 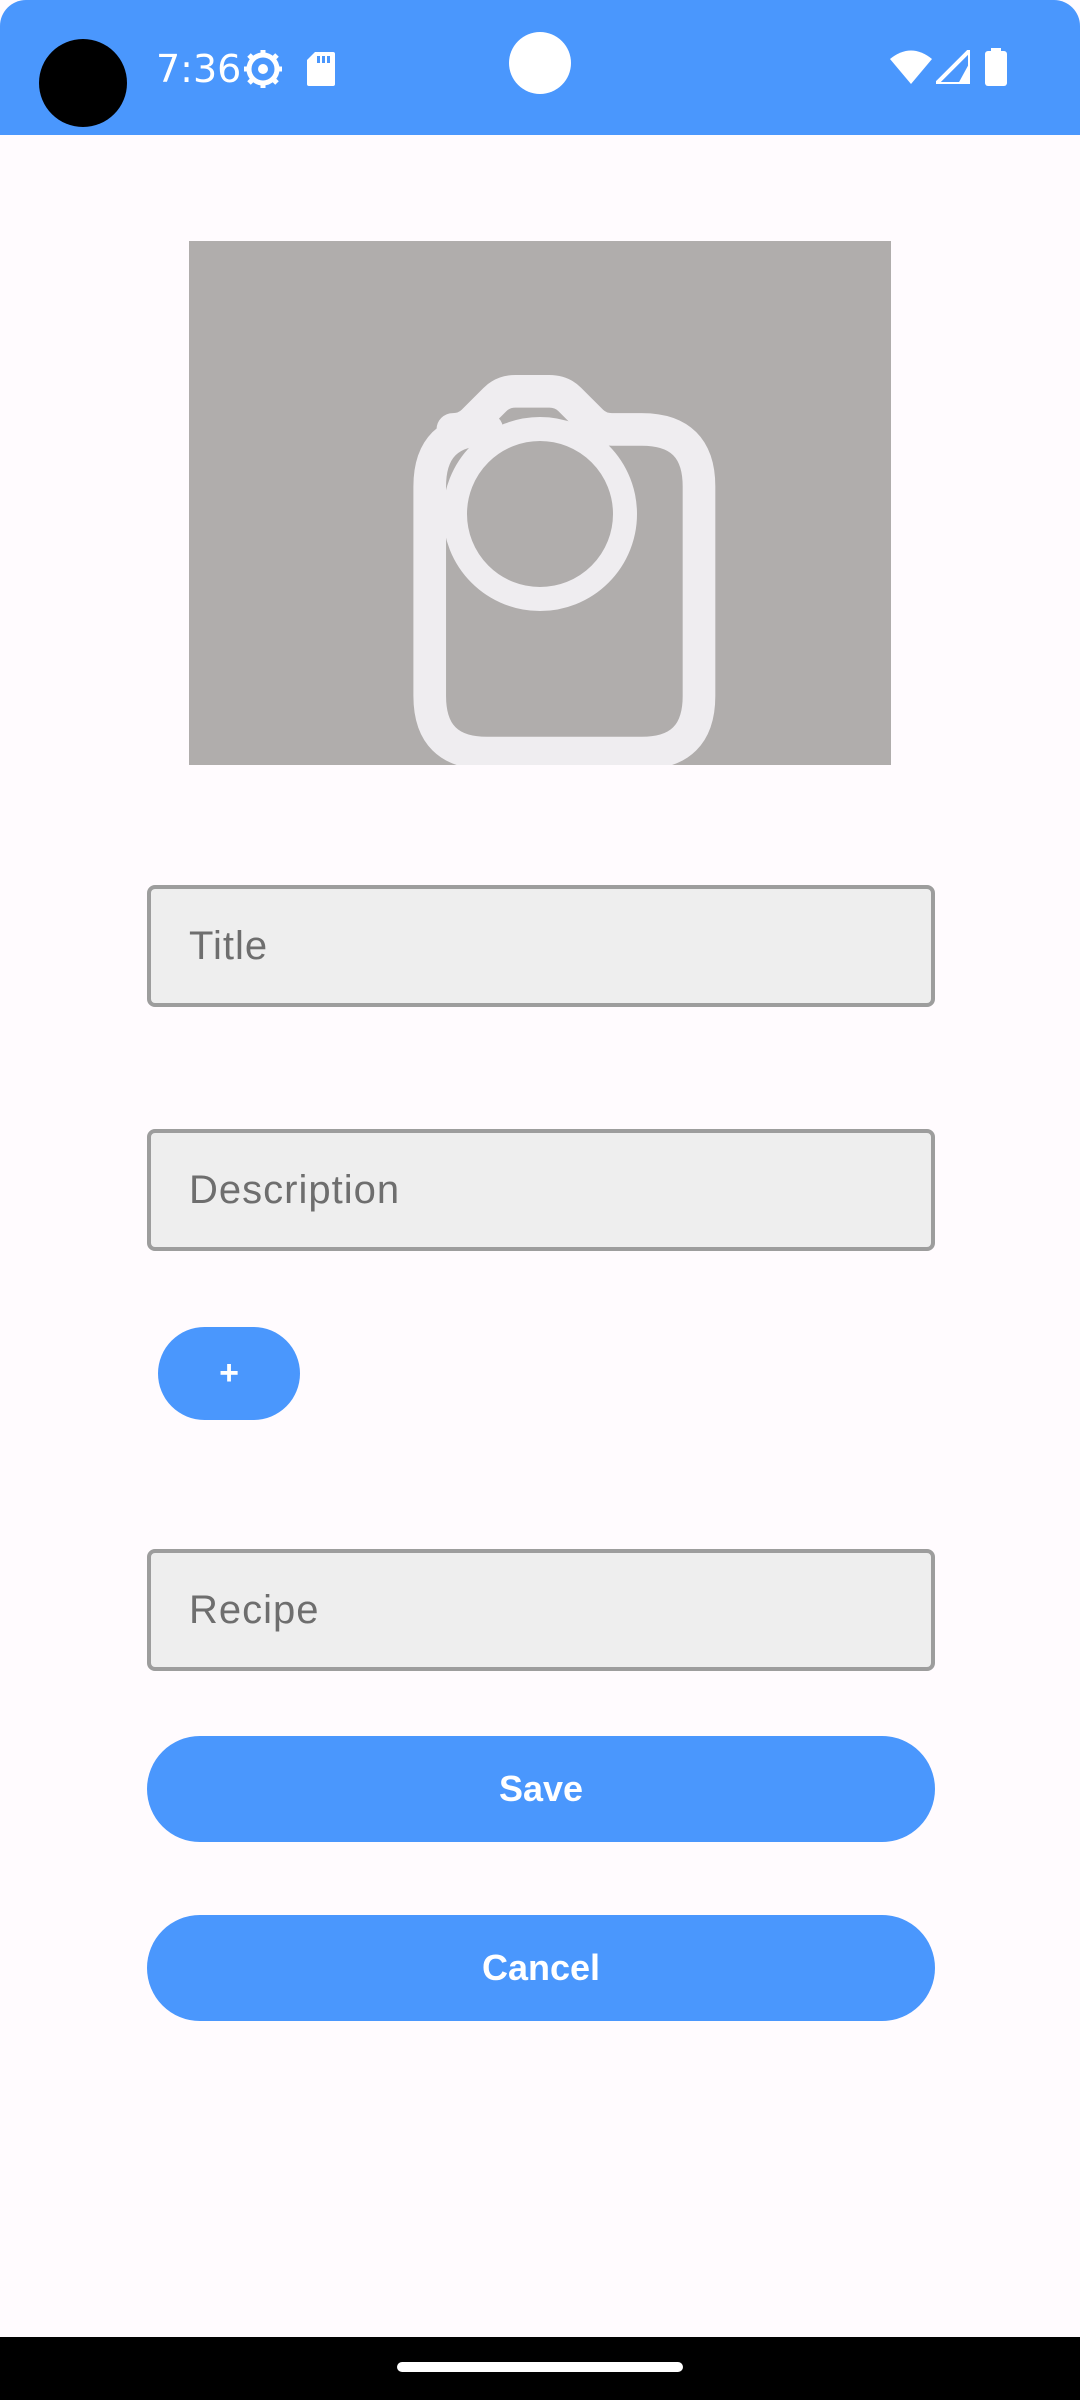 What do you see at coordinates (540, 63) in the screenshot?
I see `top-indicator-dot` at bounding box center [540, 63].